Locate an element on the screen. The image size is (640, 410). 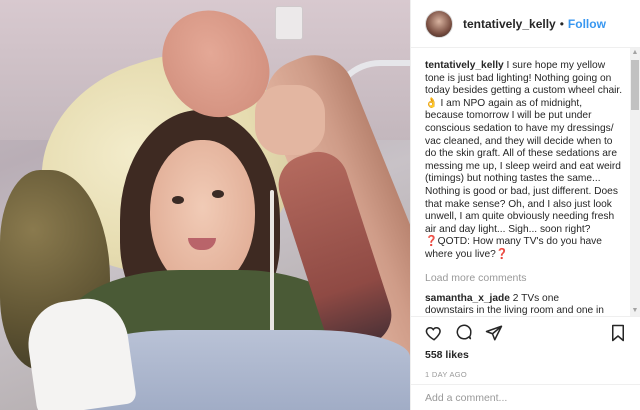
share-plane-icon is located at coordinates (494, 333).